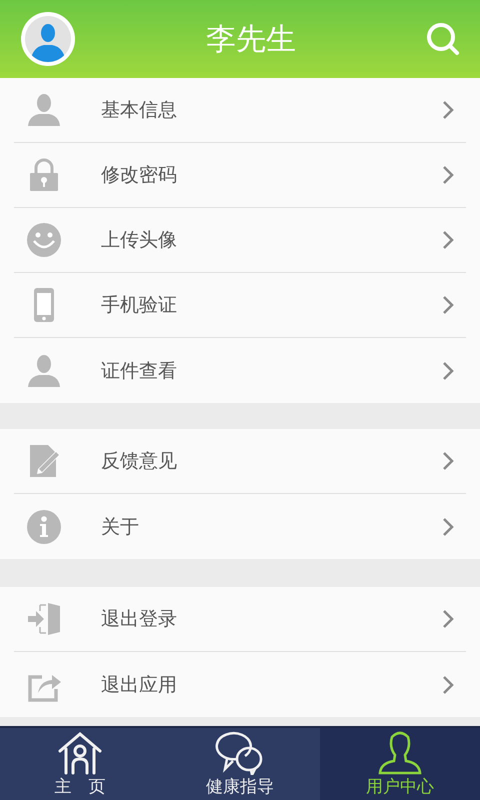 This screenshot has width=480, height=800. What do you see at coordinates (44, 240) in the screenshot?
I see `smiley-icon` at bounding box center [44, 240].